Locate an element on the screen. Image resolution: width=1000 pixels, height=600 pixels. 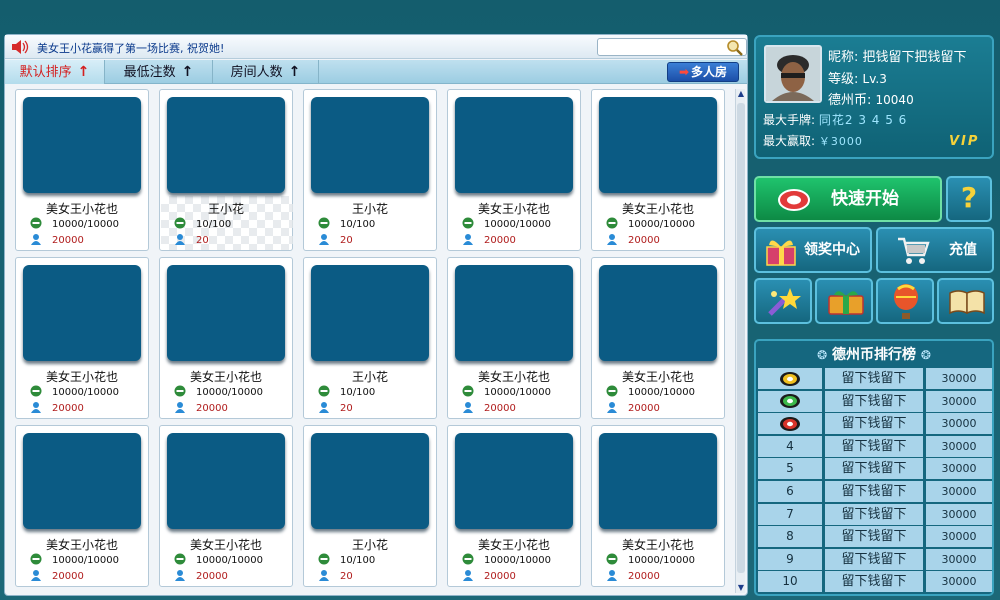
best-hand-row: 最大手牌: 同花2 3 4 5 6 is located at coordinates (835, 119).